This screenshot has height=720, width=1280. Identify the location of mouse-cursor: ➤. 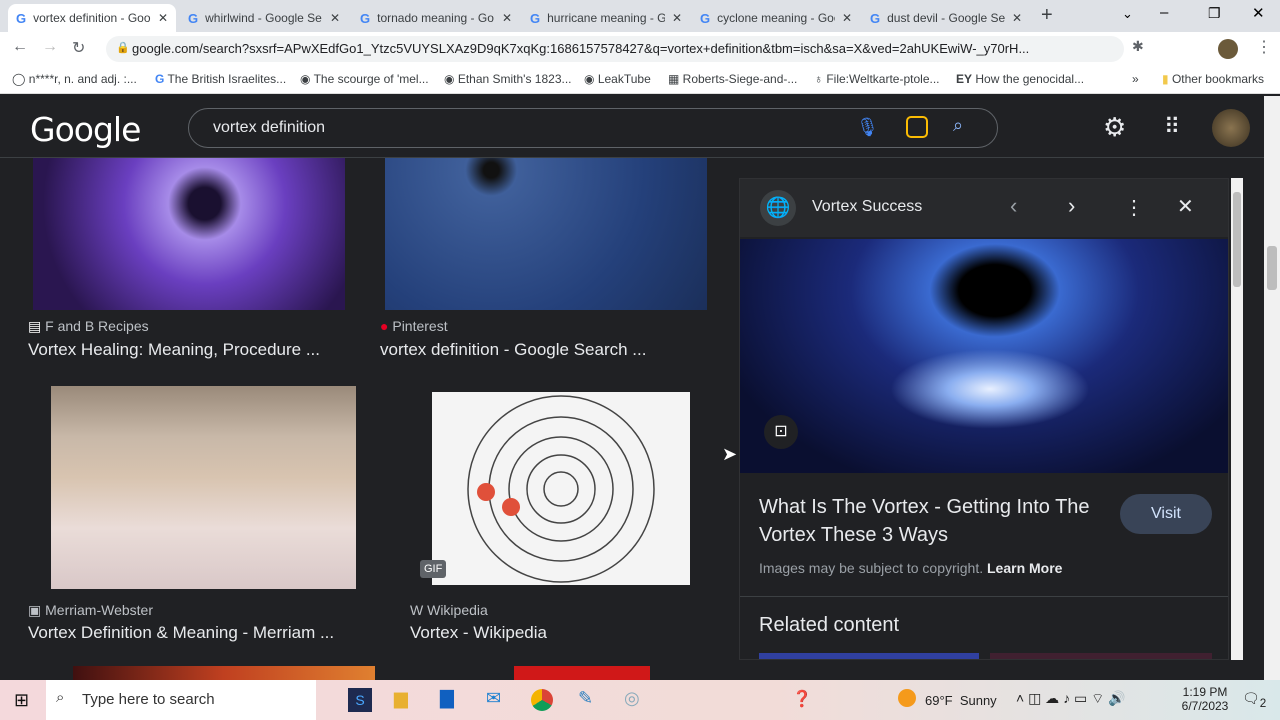
(730, 454).